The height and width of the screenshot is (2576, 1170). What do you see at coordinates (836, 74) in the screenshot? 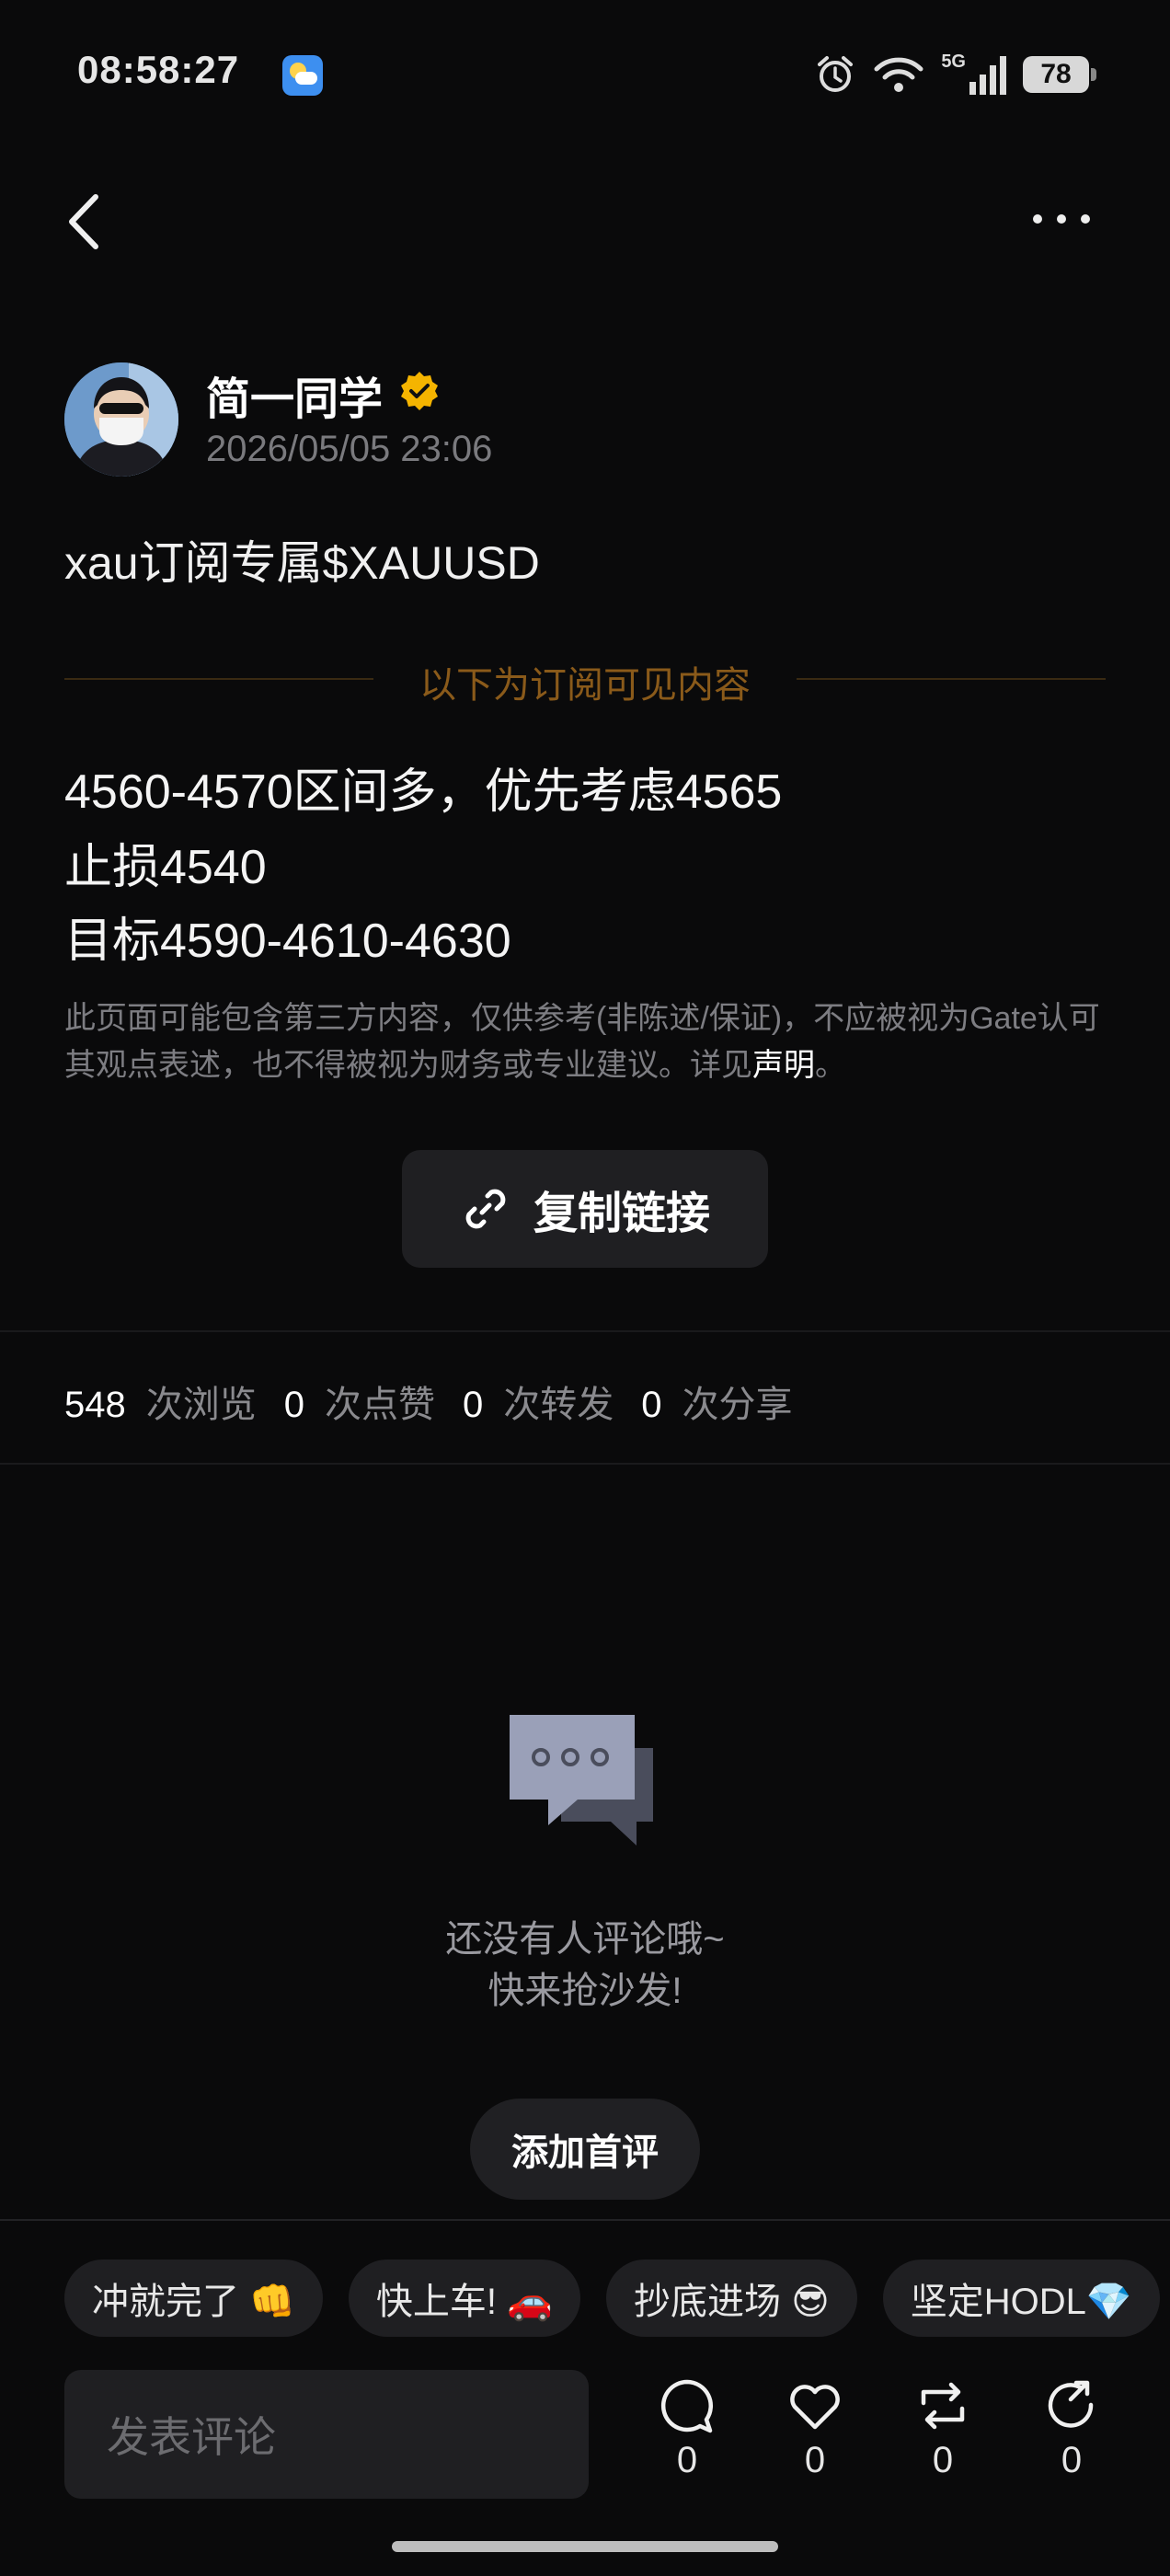
I see `alarm-icon` at bounding box center [836, 74].